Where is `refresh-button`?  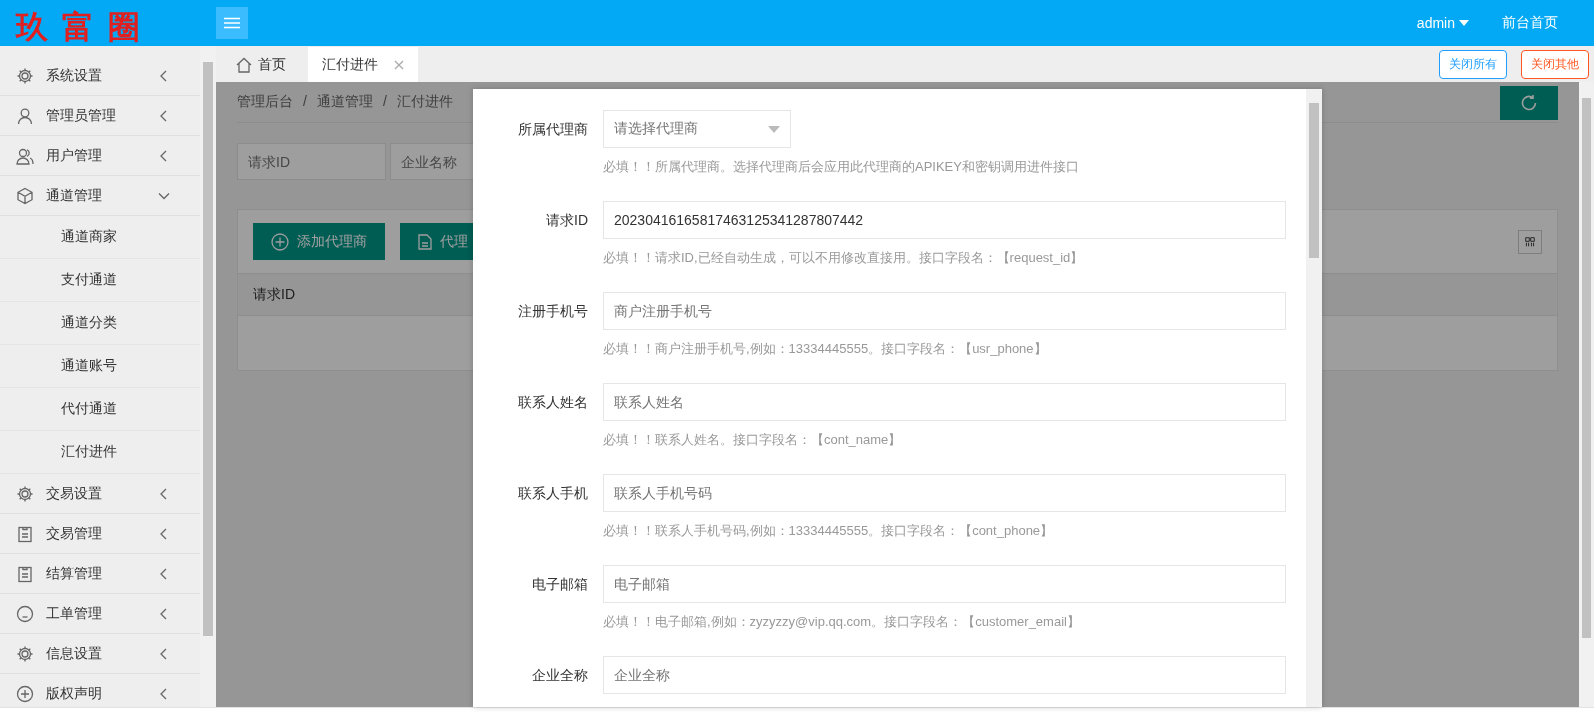 refresh-button is located at coordinates (1529, 103).